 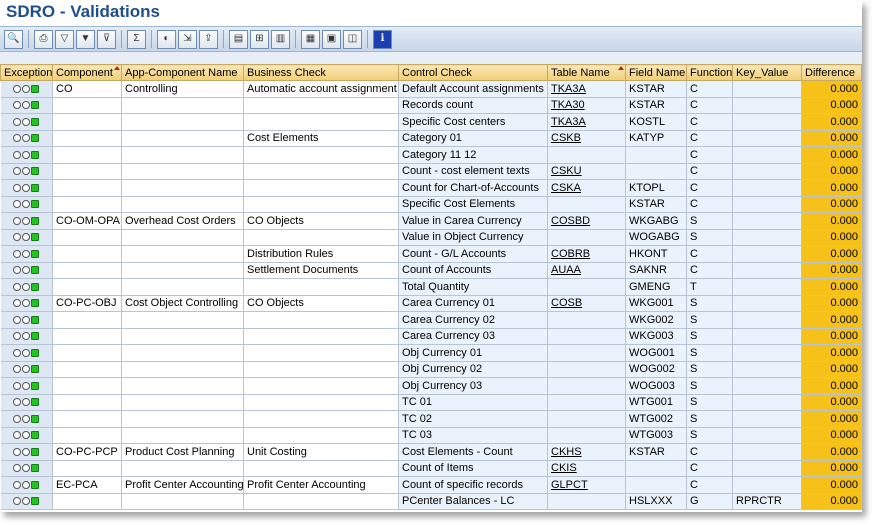 I want to click on component-cell: CO, so click(x=87, y=89).